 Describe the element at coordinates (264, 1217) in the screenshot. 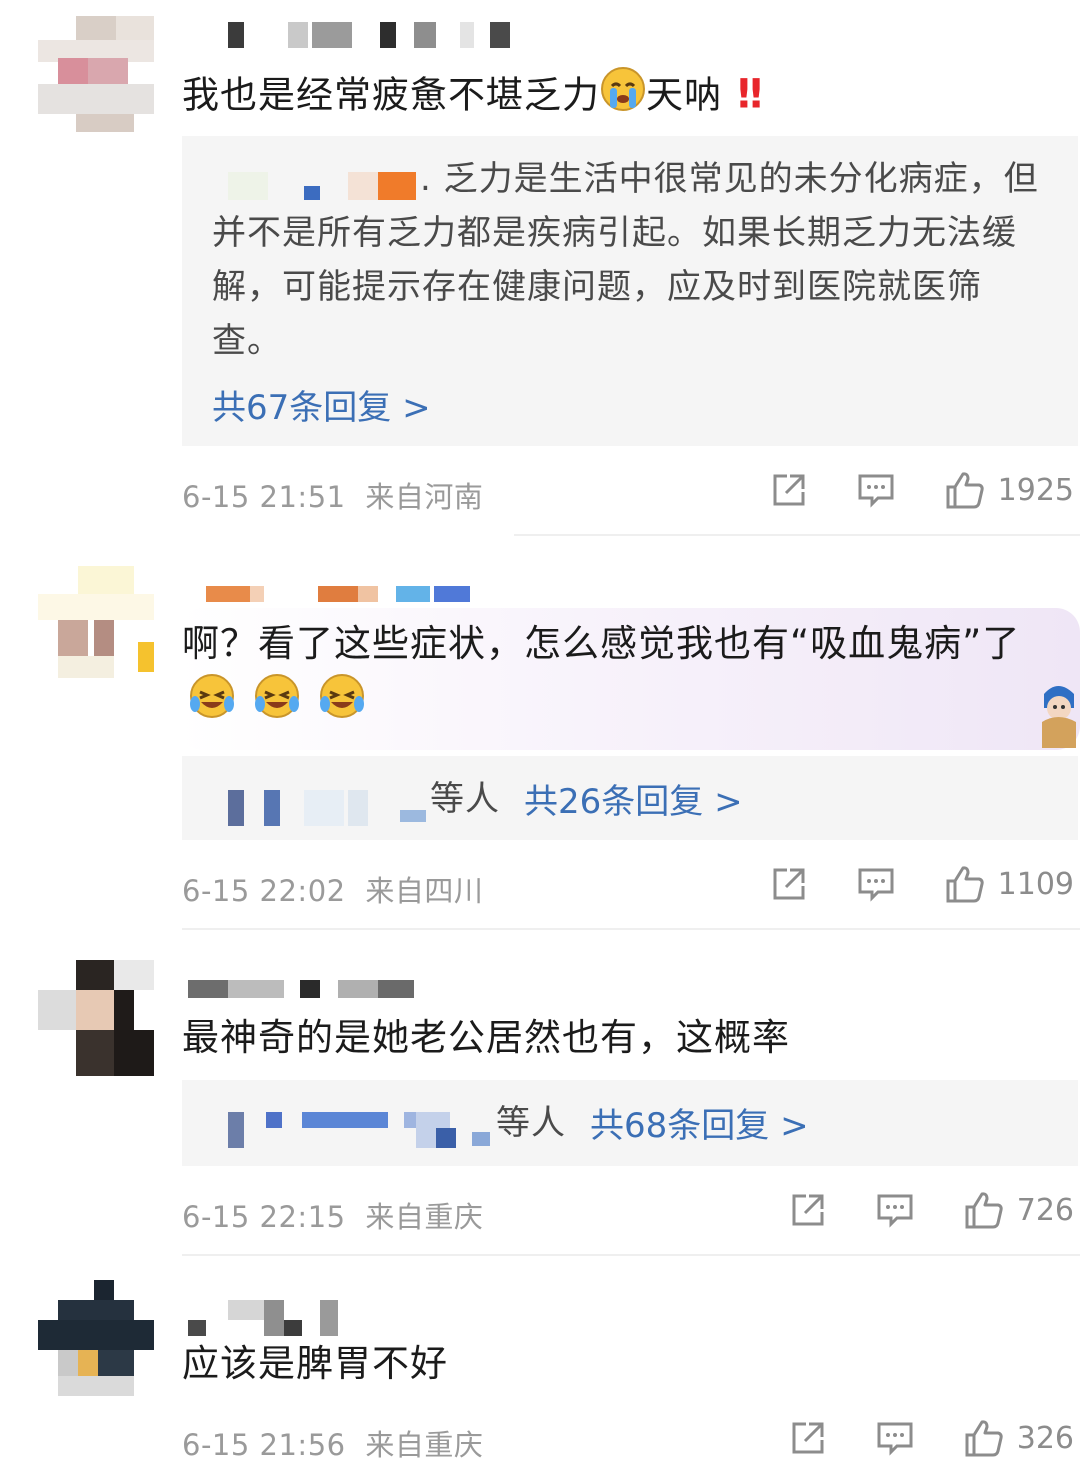

I see `comment-time: 6-15 22:15` at that location.